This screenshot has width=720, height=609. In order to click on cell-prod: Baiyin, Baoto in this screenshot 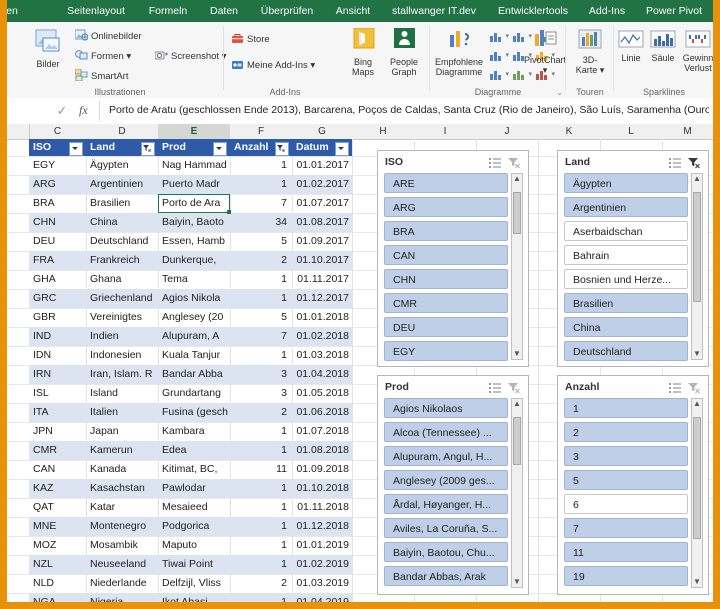, I will do `click(195, 222)`.